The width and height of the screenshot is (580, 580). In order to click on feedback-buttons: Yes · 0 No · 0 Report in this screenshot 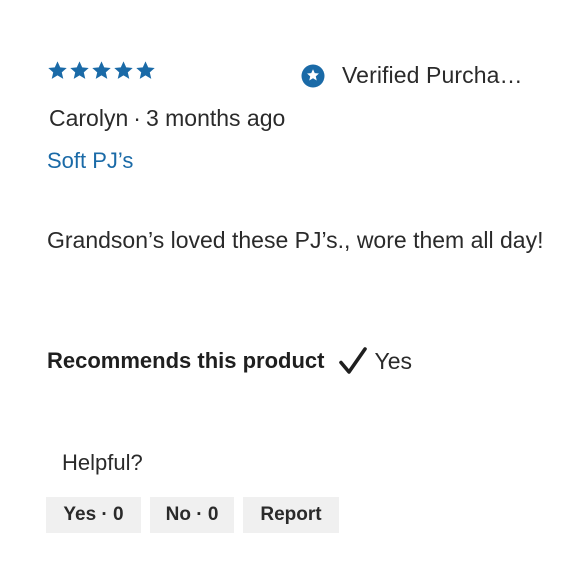, I will do `click(192, 515)`.